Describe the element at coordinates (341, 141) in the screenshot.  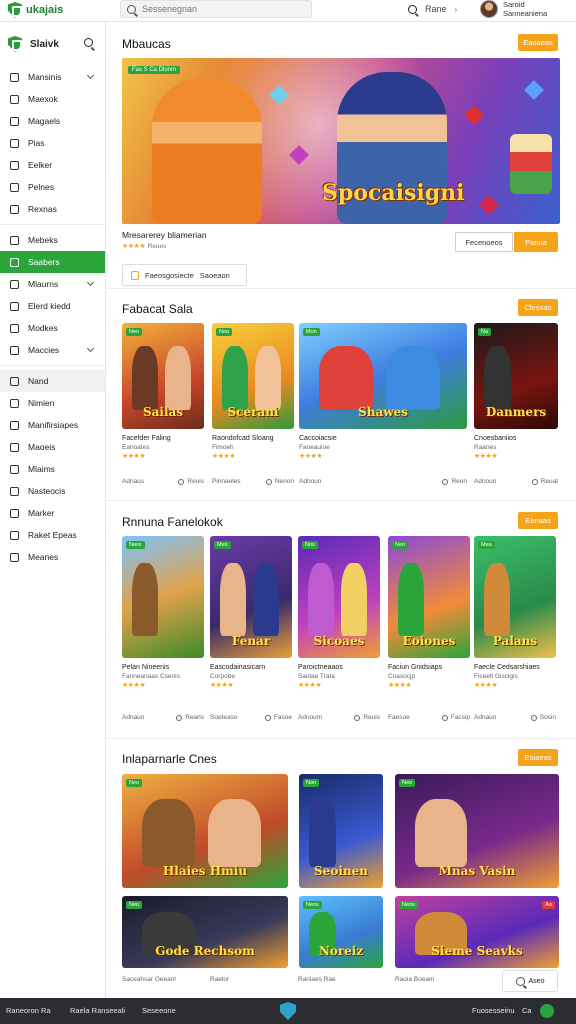
I see `hero-banner: Fas S Ca Dlunm Spocaisigni` at that location.